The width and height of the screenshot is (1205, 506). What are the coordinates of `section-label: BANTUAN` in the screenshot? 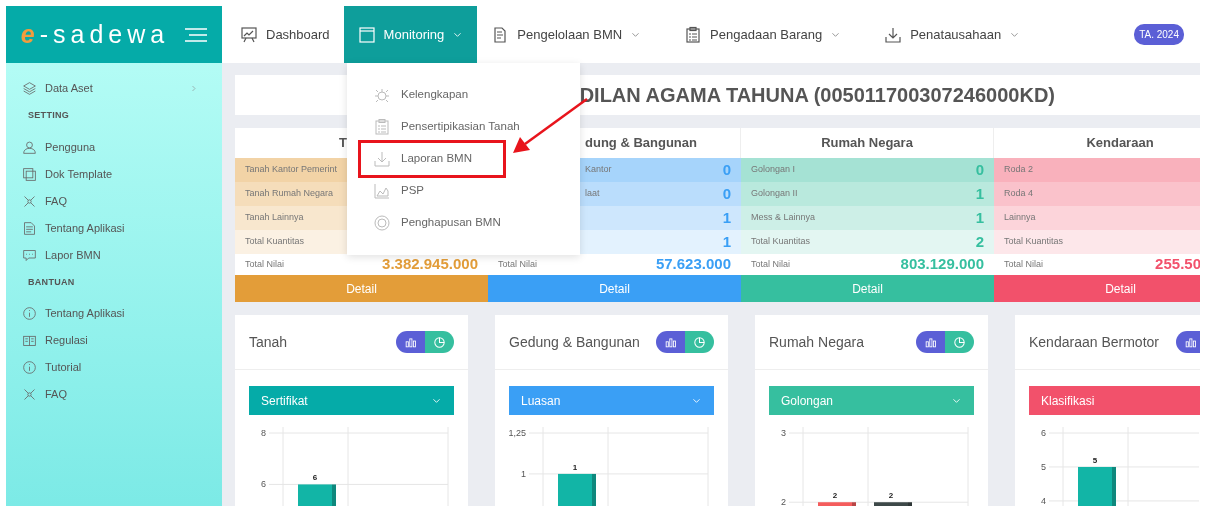 It's located at (51, 282).